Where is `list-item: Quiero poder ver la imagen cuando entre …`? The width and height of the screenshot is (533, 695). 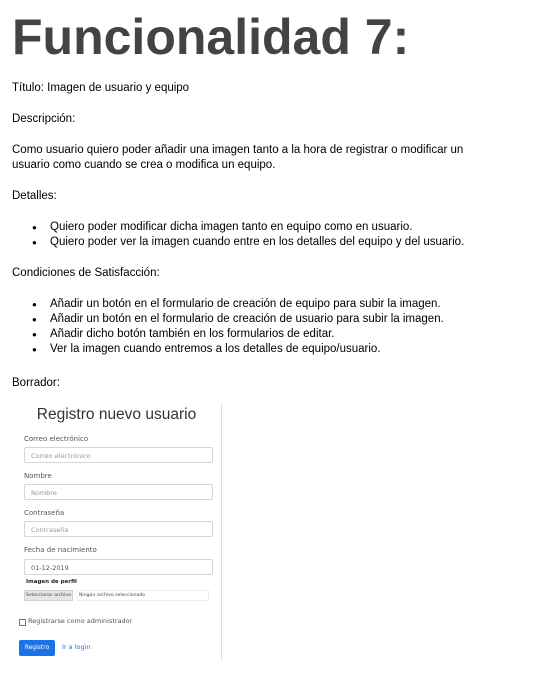
list-item: Quiero poder ver la imagen cuando entre … is located at coordinates (238, 242).